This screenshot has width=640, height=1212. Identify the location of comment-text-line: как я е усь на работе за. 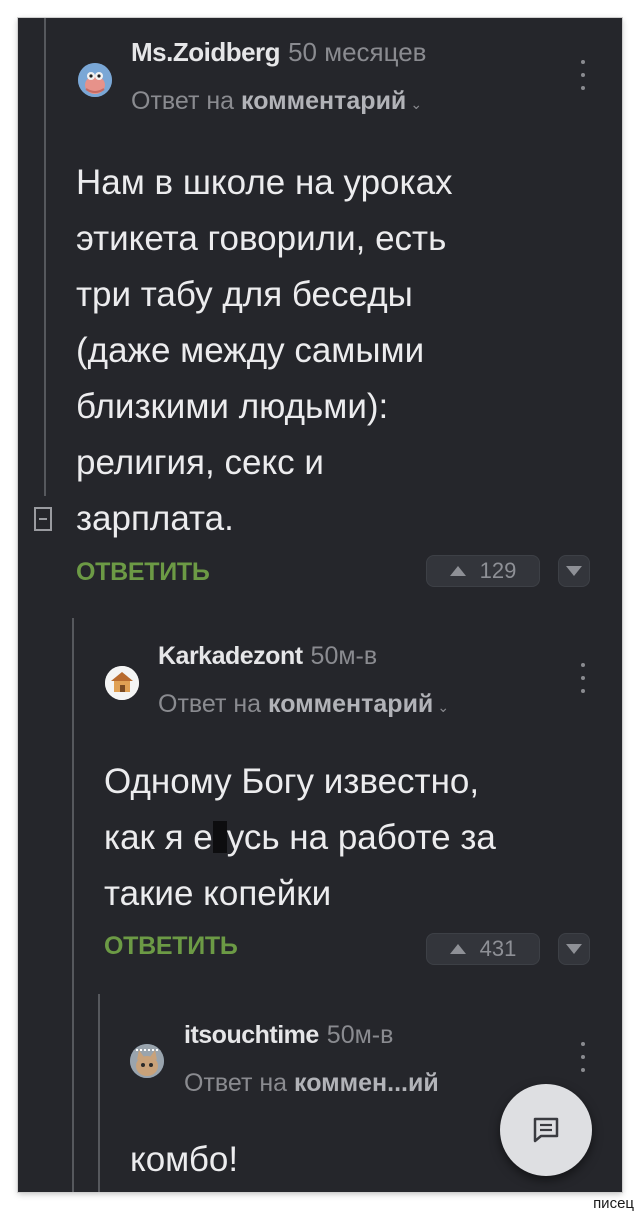
(300, 838).